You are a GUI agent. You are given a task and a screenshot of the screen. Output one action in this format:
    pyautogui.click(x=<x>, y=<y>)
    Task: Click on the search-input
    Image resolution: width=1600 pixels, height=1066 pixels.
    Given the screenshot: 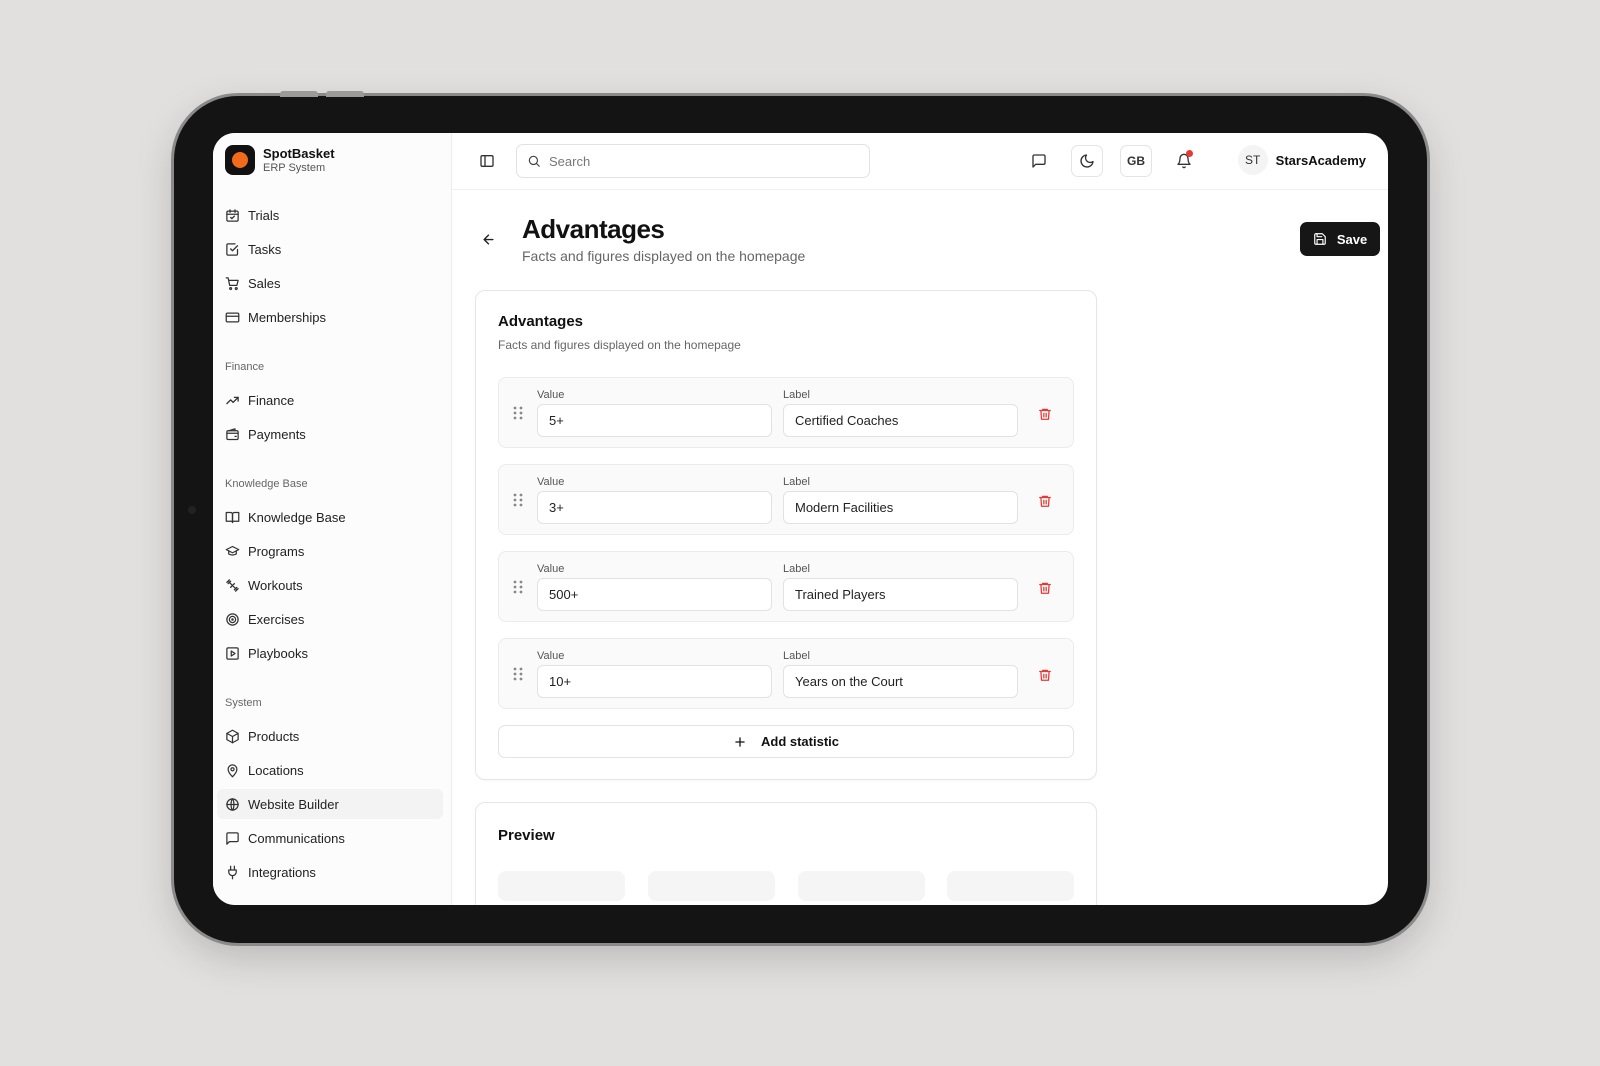 What is the action you would take?
    pyautogui.click(x=699, y=161)
    